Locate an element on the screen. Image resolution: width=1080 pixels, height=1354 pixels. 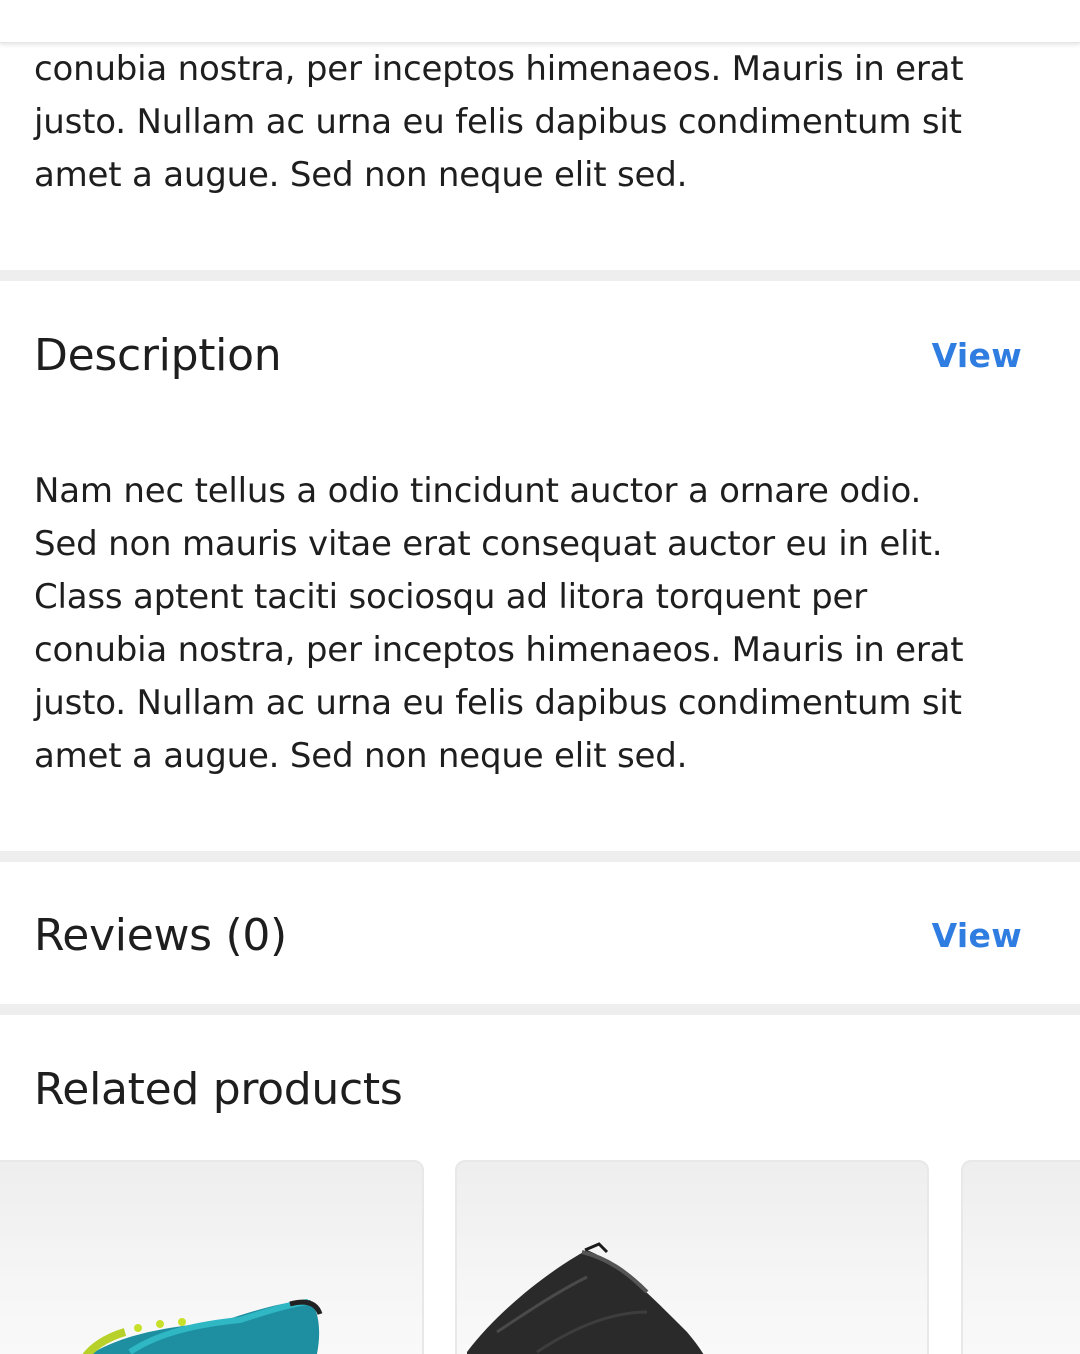
product-image is located at coordinates (1021, 1258).